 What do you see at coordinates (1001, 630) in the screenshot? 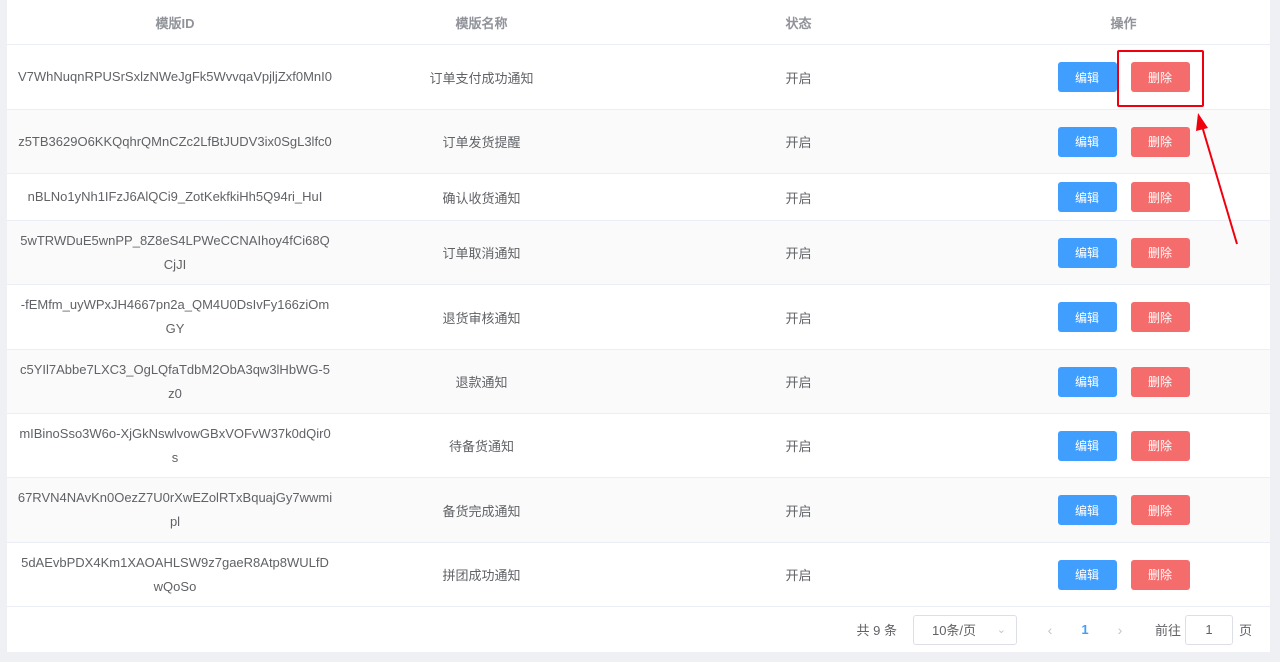
I see `chevron-down-icon: ⌄` at bounding box center [1001, 630].